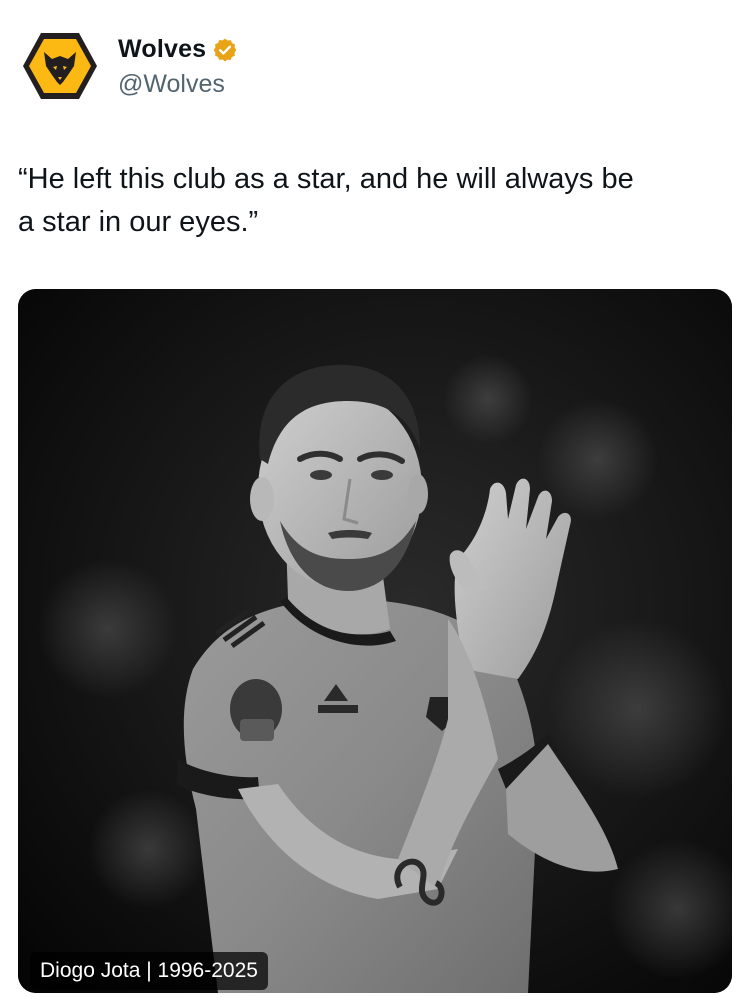 The height and width of the screenshot is (997, 750). I want to click on tweet-header: Wolves @Wolves, so click(130, 66).